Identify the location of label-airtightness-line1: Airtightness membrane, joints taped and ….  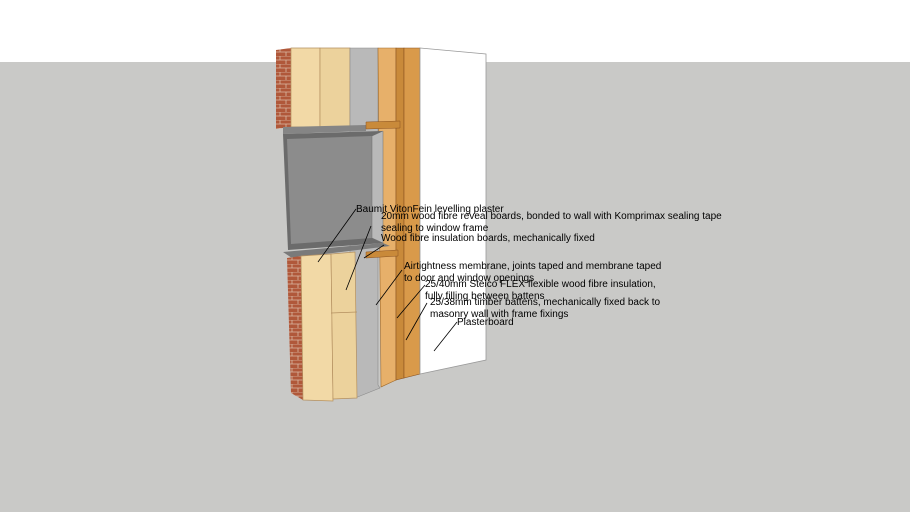
(533, 266).